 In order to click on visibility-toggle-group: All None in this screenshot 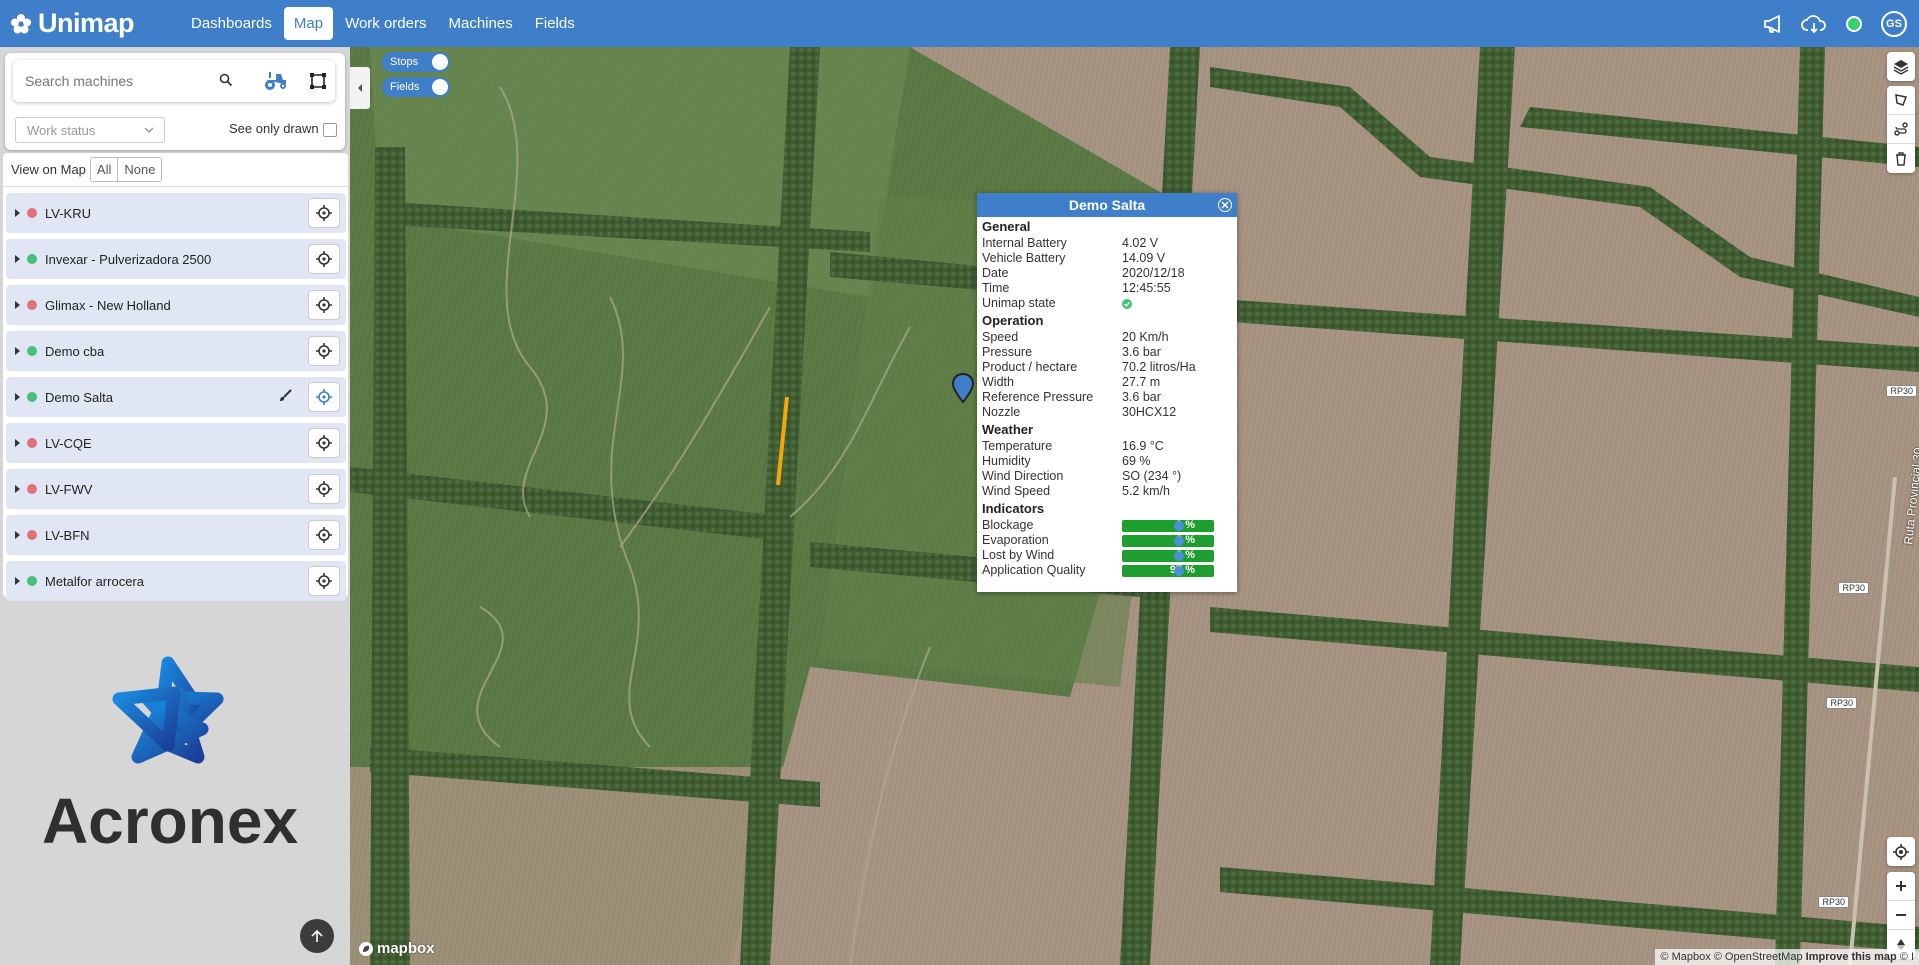, I will do `click(126, 169)`.